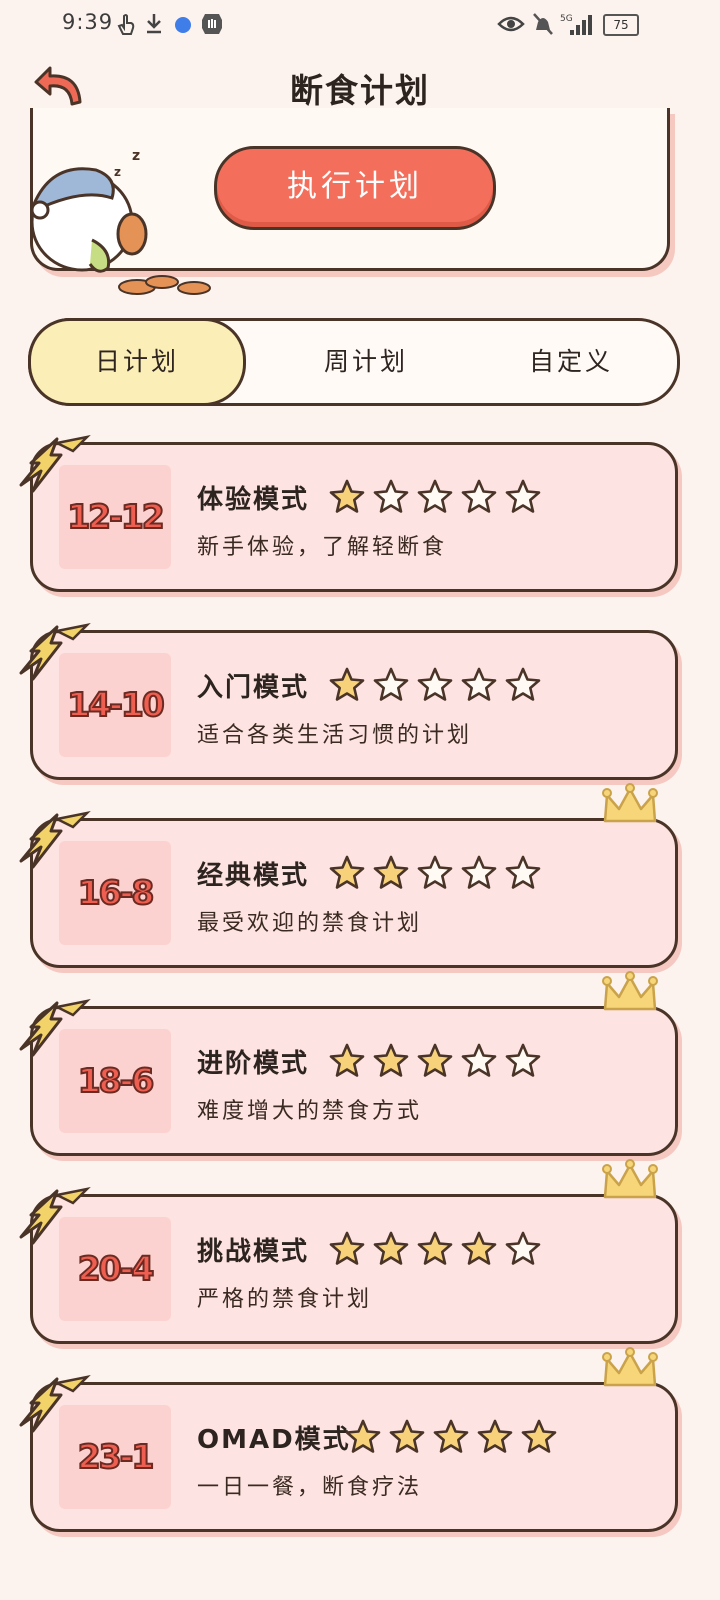 This screenshot has height=1600, width=720. Describe the element at coordinates (115, 1269) in the screenshot. I see `plan-ratio: 20-4` at that location.